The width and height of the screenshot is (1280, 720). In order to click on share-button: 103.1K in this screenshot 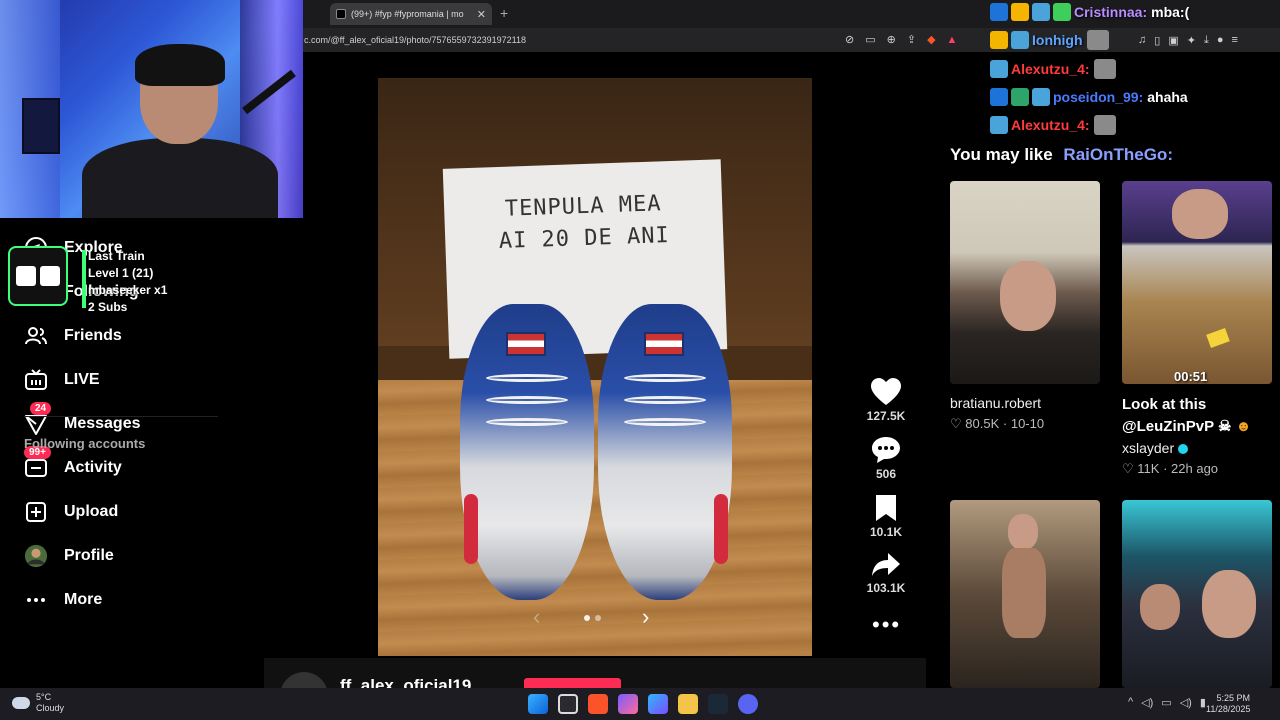, I will do `click(886, 573)`.